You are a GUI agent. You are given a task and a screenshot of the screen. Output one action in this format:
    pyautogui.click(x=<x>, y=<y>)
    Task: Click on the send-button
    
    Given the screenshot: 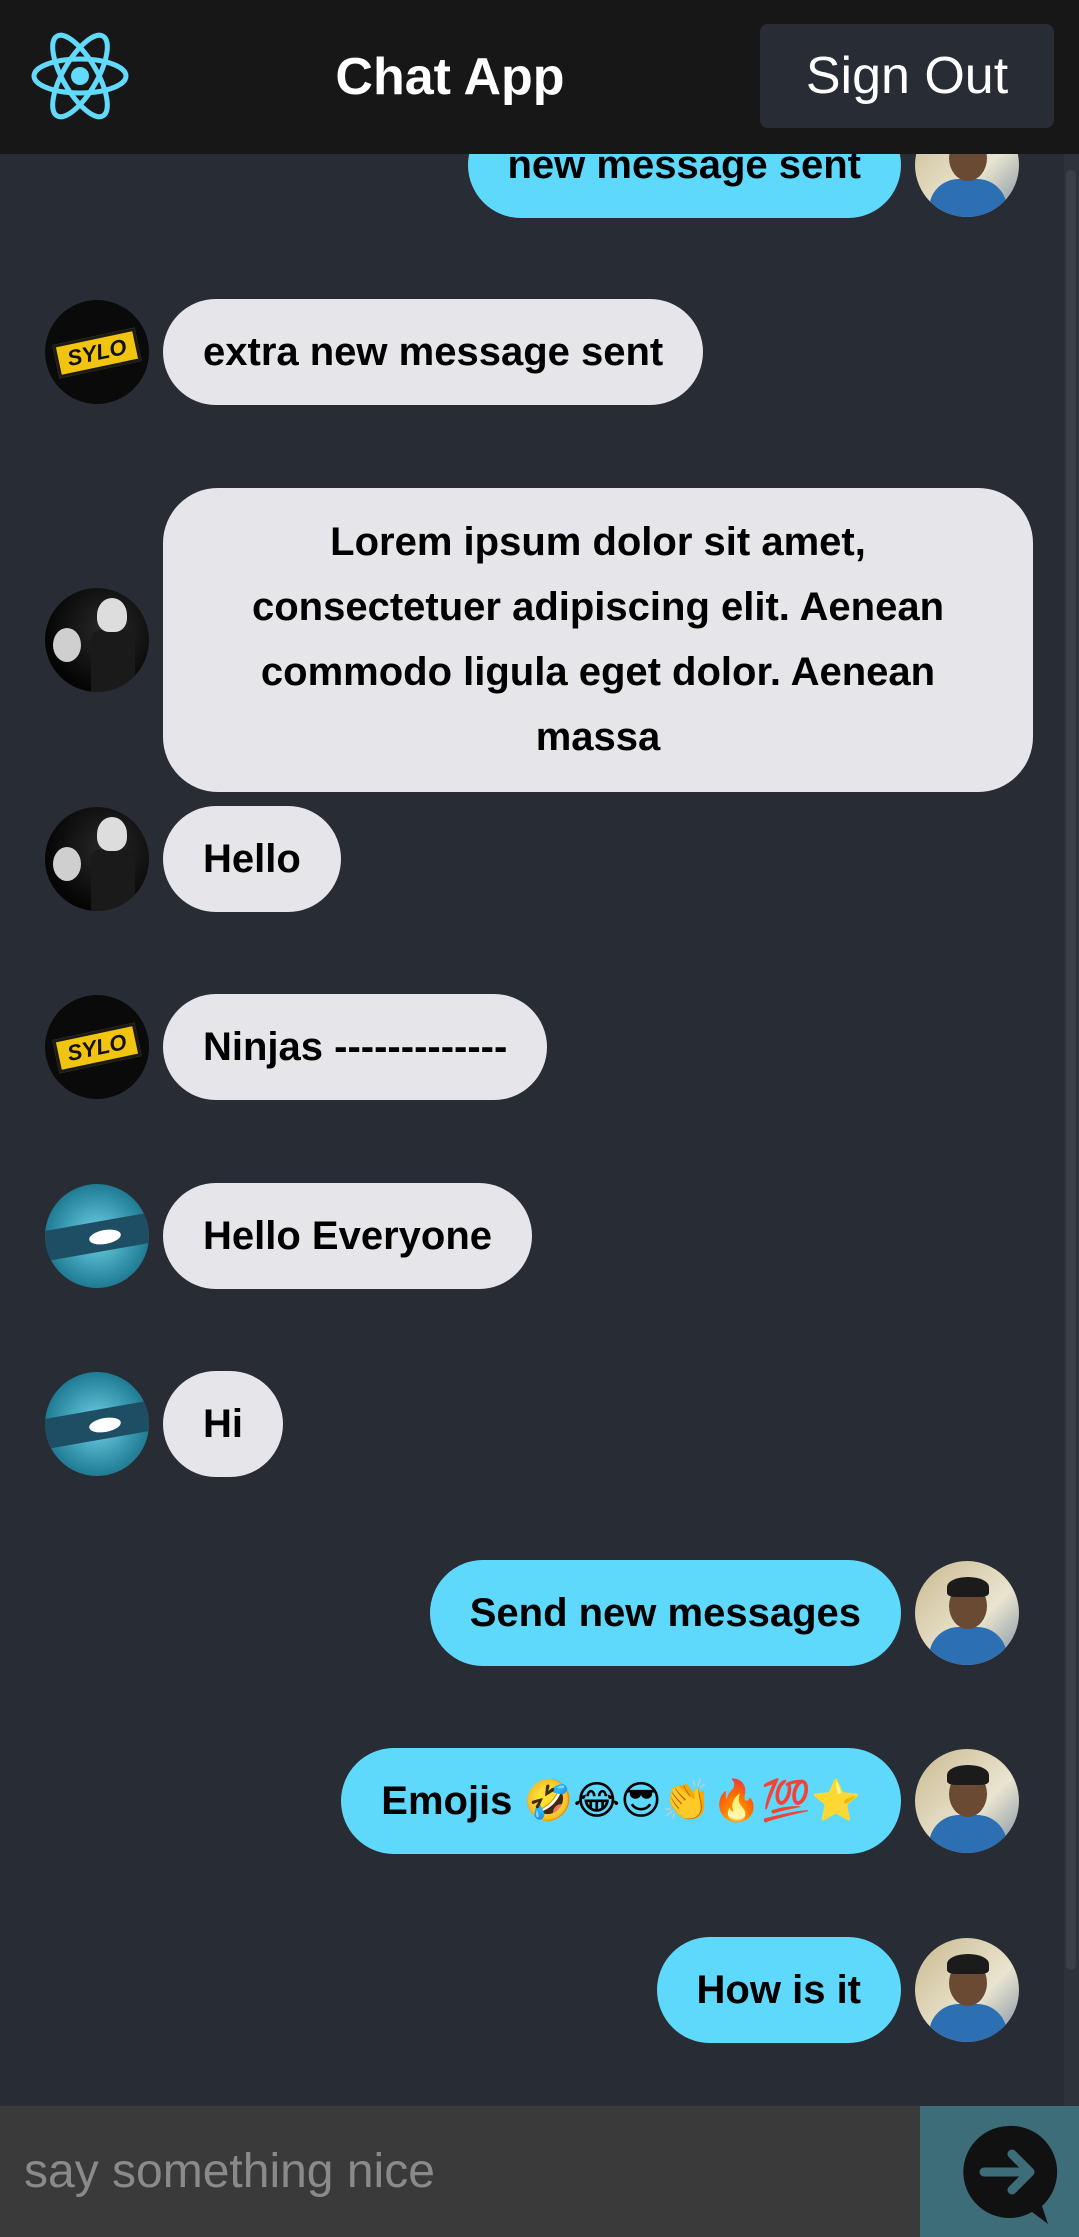 What is the action you would take?
    pyautogui.click(x=999, y=2171)
    